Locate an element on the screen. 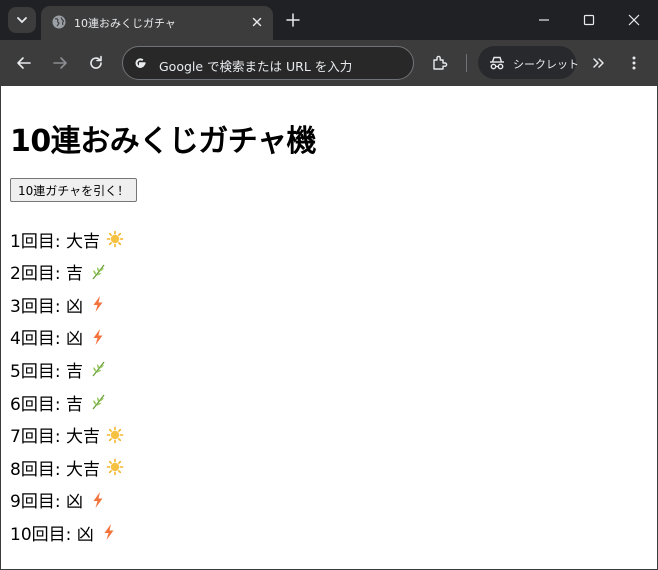 The height and width of the screenshot is (570, 658). result-row: 9回目: 凶 is located at coordinates (58, 500).